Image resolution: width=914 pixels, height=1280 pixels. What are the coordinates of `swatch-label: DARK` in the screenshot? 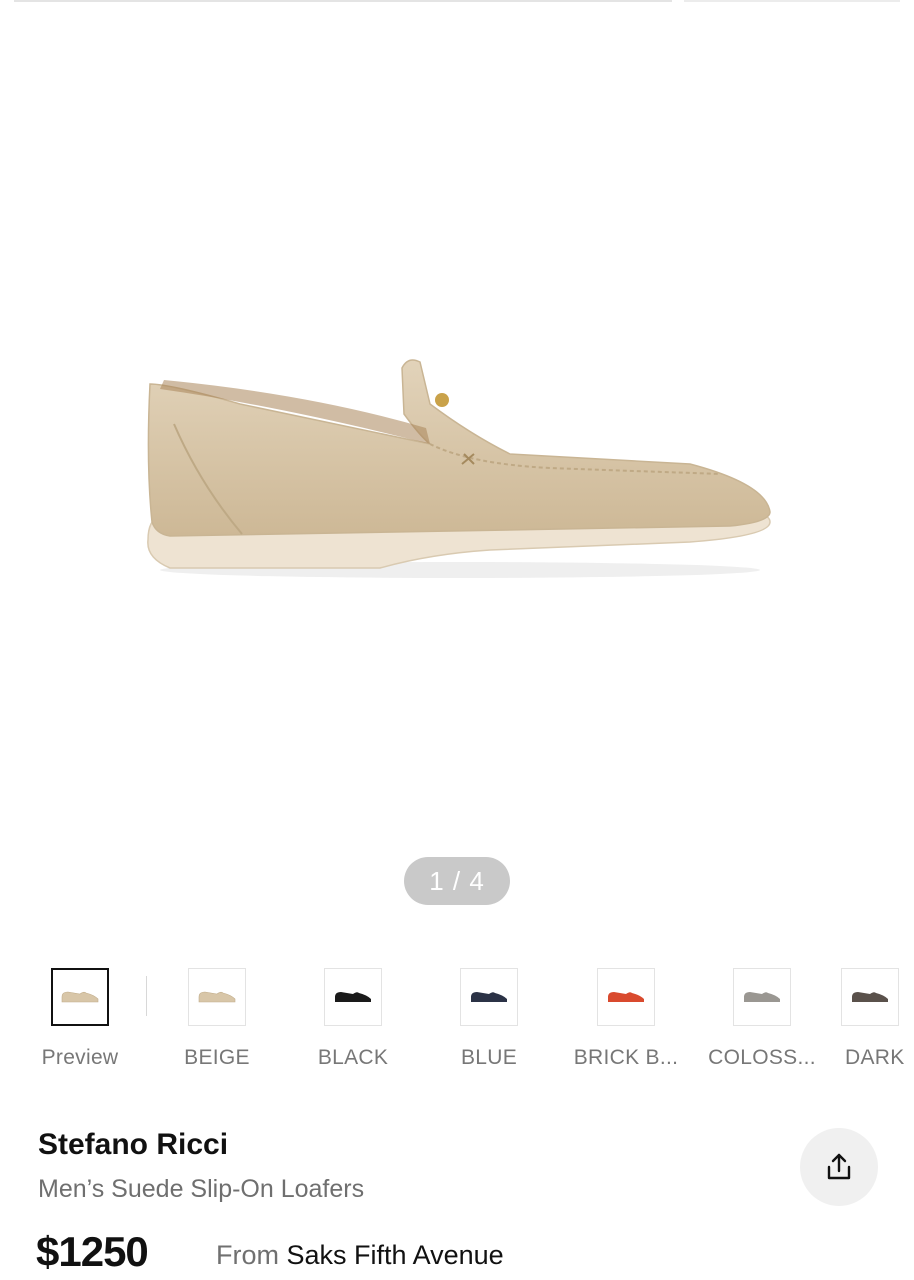 It's located at (875, 1057).